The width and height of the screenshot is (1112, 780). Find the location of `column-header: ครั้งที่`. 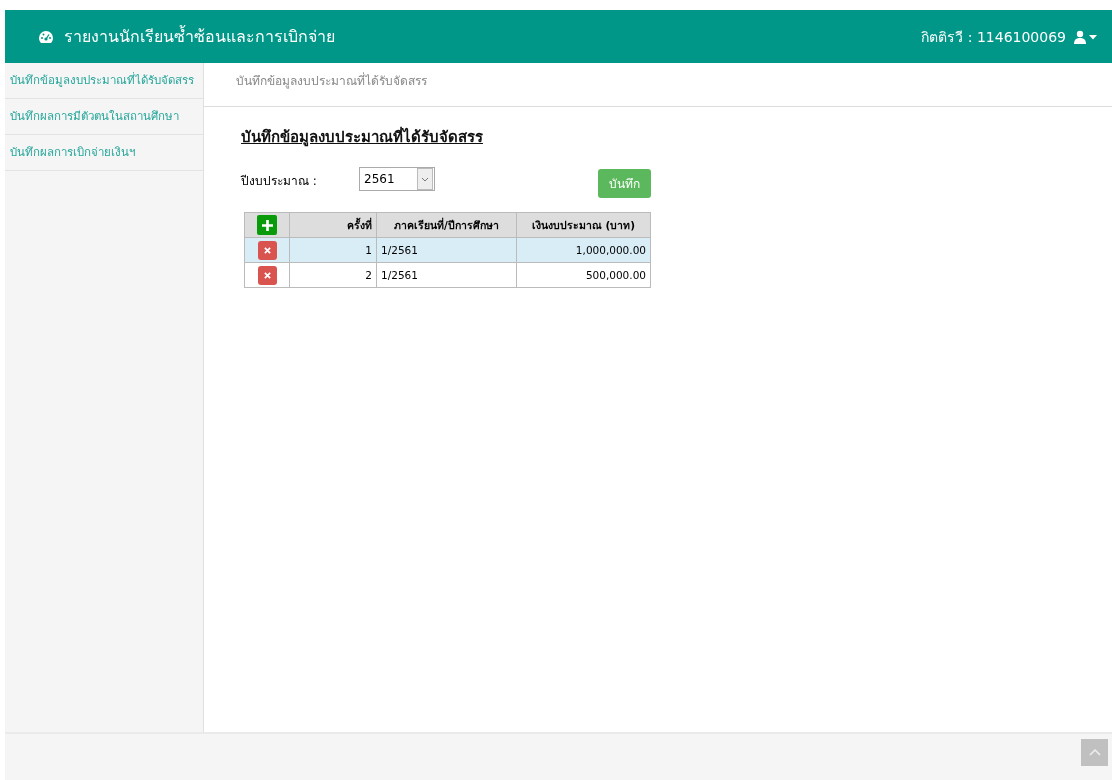

column-header: ครั้งที่ is located at coordinates (333, 225).